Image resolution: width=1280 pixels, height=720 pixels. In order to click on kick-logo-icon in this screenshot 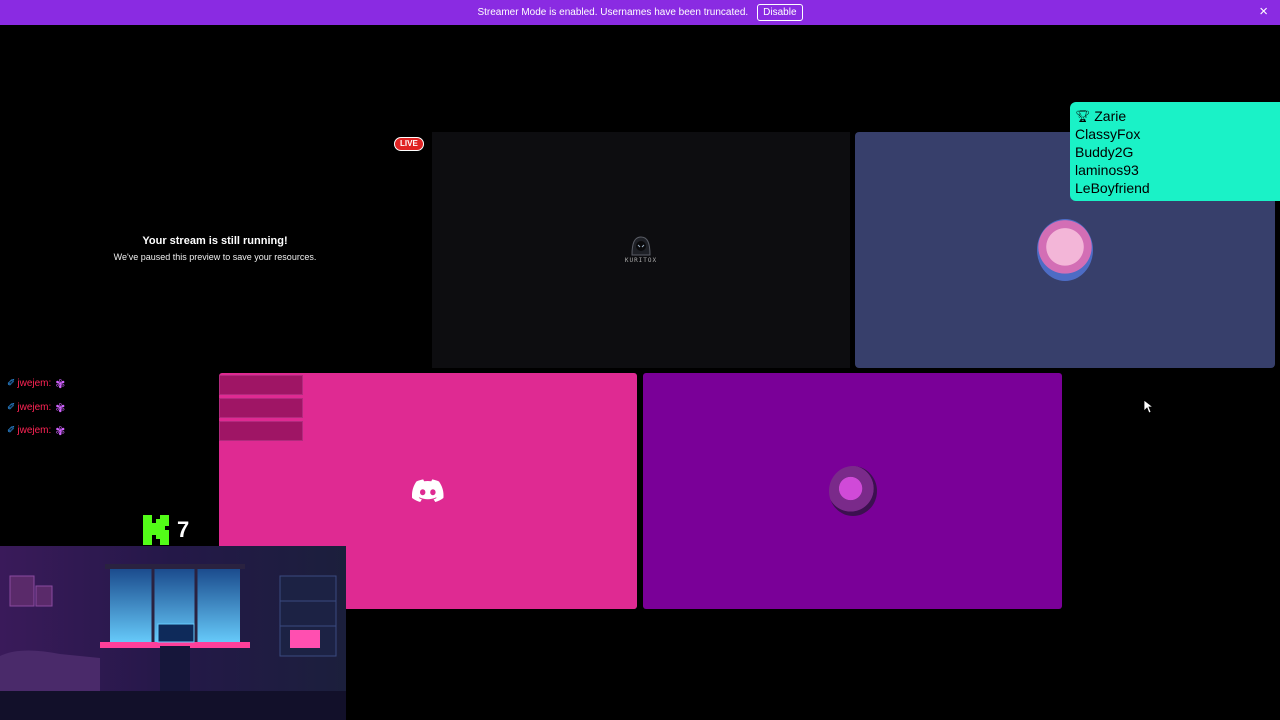, I will do `click(156, 530)`.